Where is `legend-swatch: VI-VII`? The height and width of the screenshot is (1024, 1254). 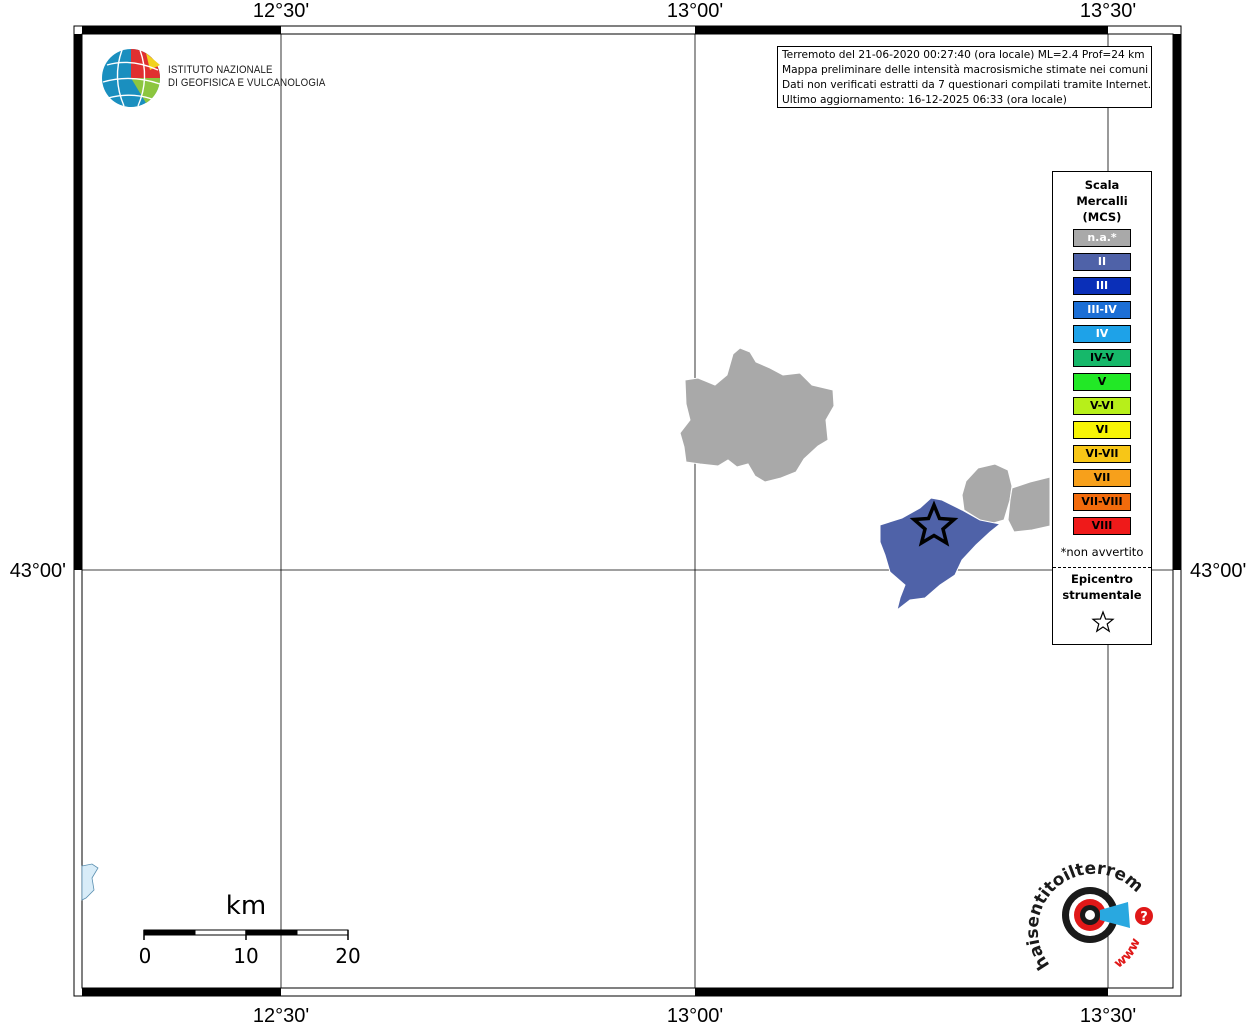
legend-swatch: VI-VII is located at coordinates (1102, 454).